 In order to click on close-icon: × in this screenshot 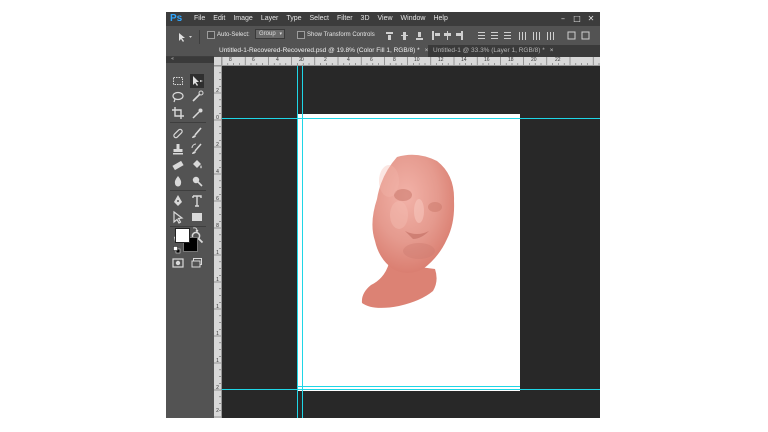, I will do `click(552, 50)`.